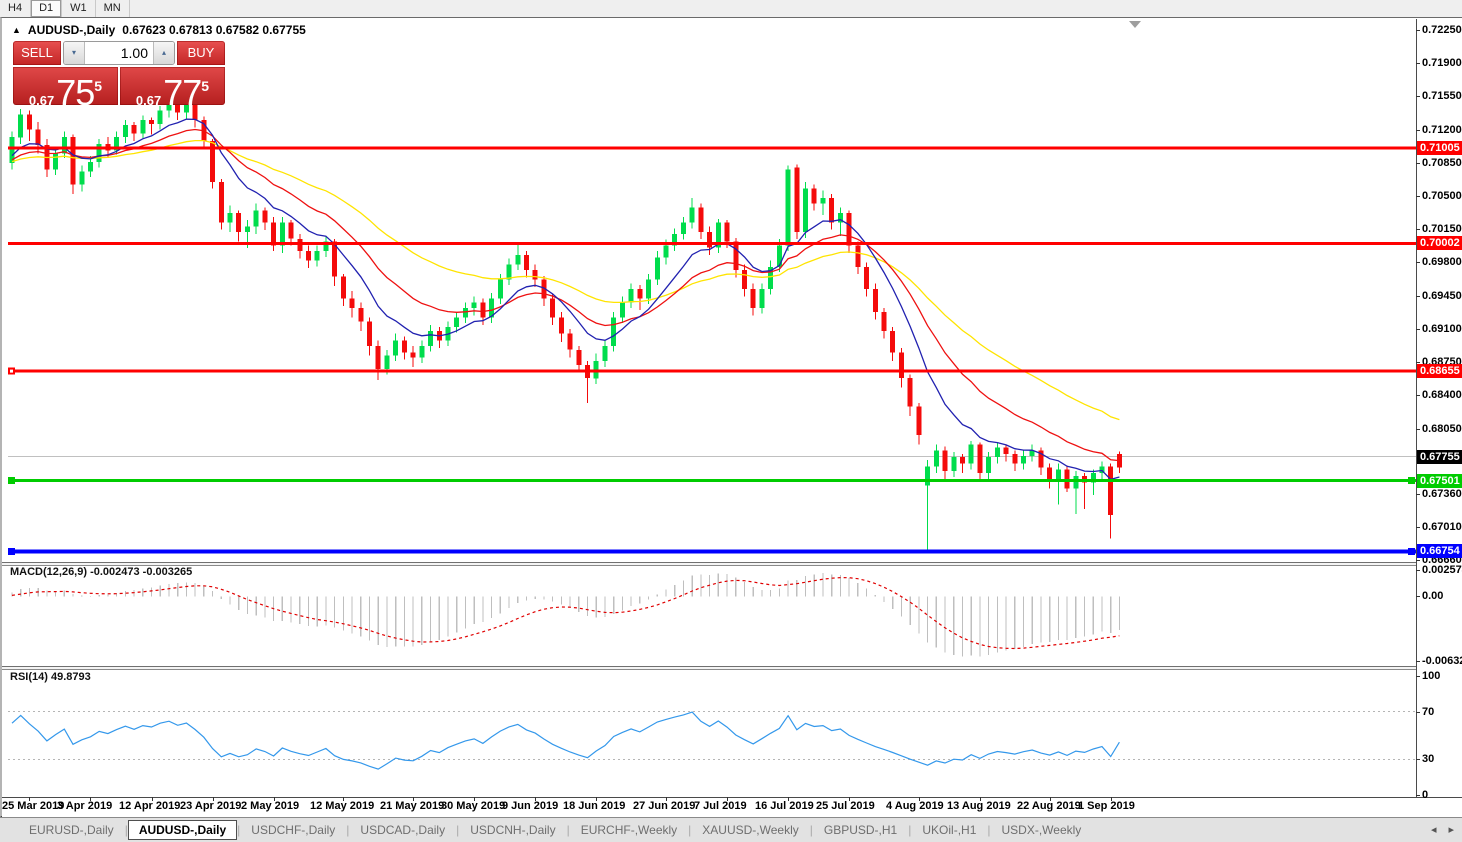  I want to click on pane-divider-main-macd, so click(709, 564).